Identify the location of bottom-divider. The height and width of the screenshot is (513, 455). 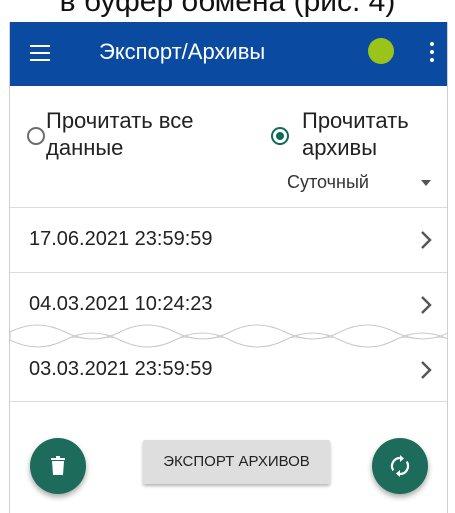
(228, 401).